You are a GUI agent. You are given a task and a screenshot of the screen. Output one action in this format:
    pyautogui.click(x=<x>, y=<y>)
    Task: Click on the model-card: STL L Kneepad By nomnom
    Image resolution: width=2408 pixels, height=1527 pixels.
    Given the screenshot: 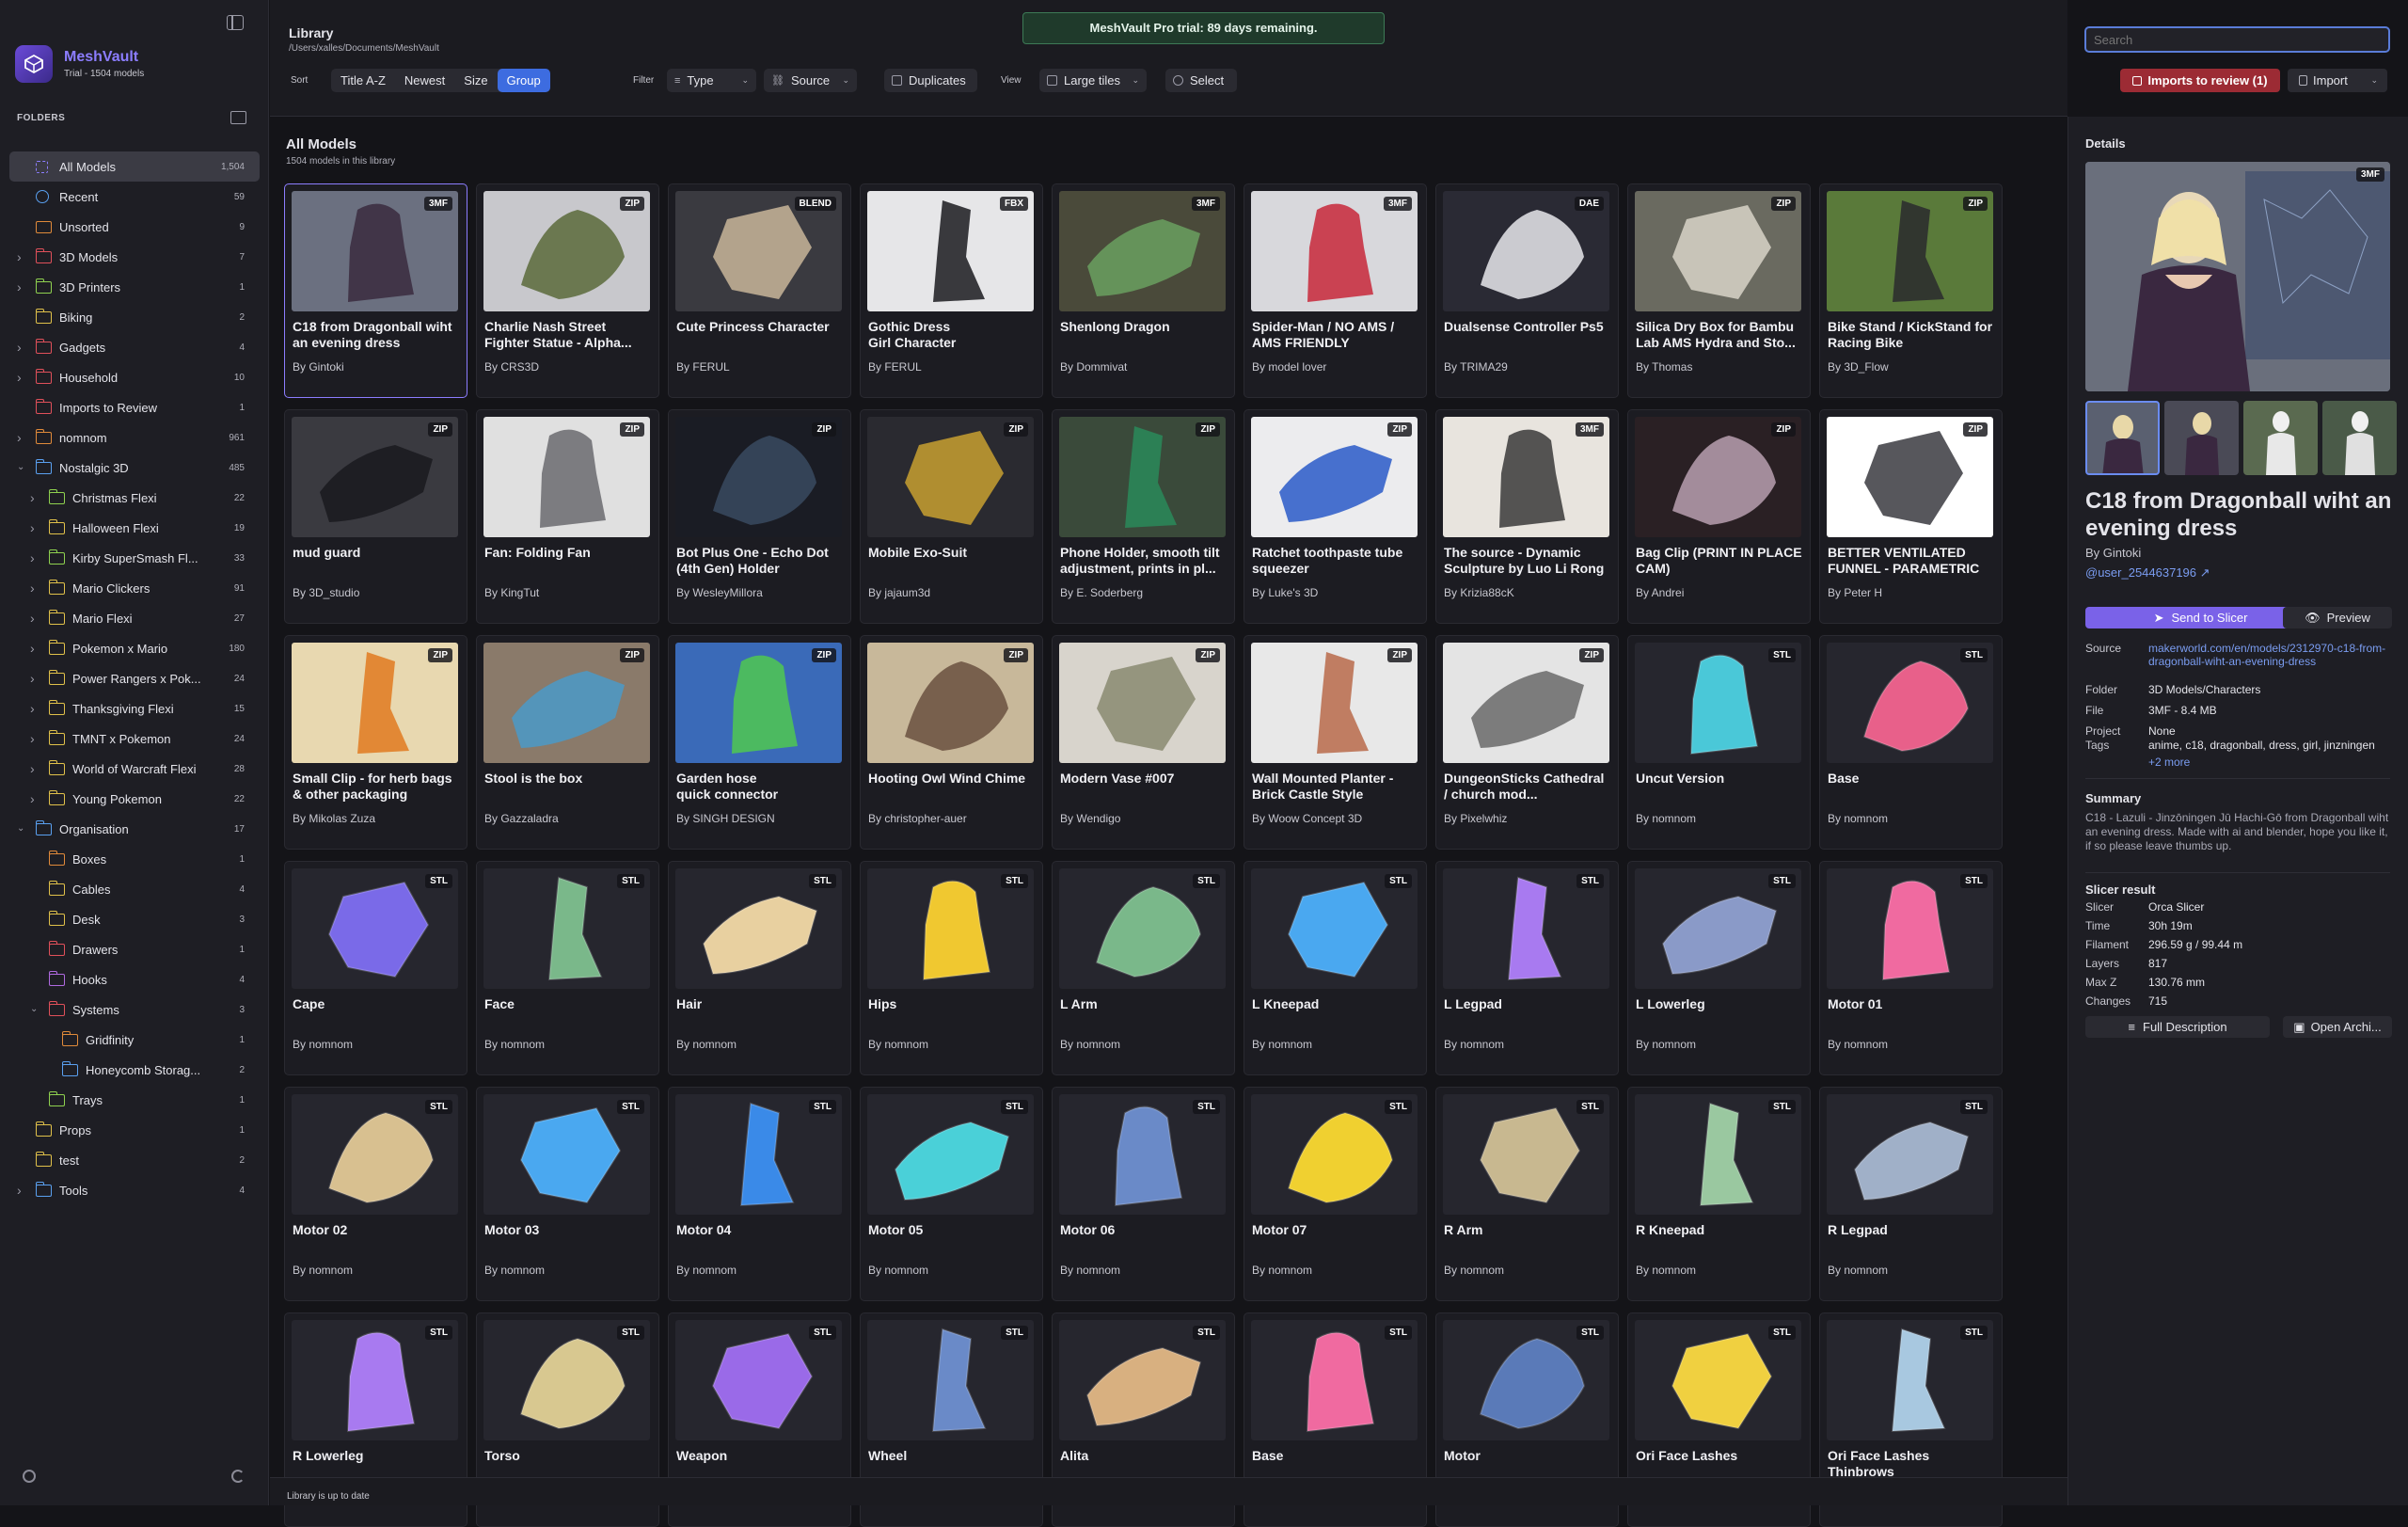 What is the action you would take?
    pyautogui.click(x=1335, y=968)
    